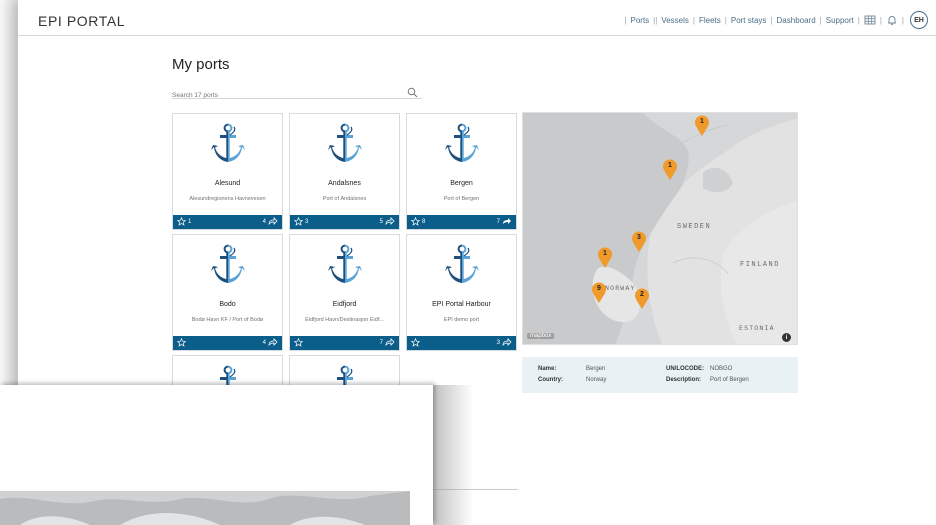 The height and width of the screenshot is (525, 936). Describe the element at coordinates (344, 199) in the screenshot. I see `port-subtitle: Port of Åndalsnes` at that location.